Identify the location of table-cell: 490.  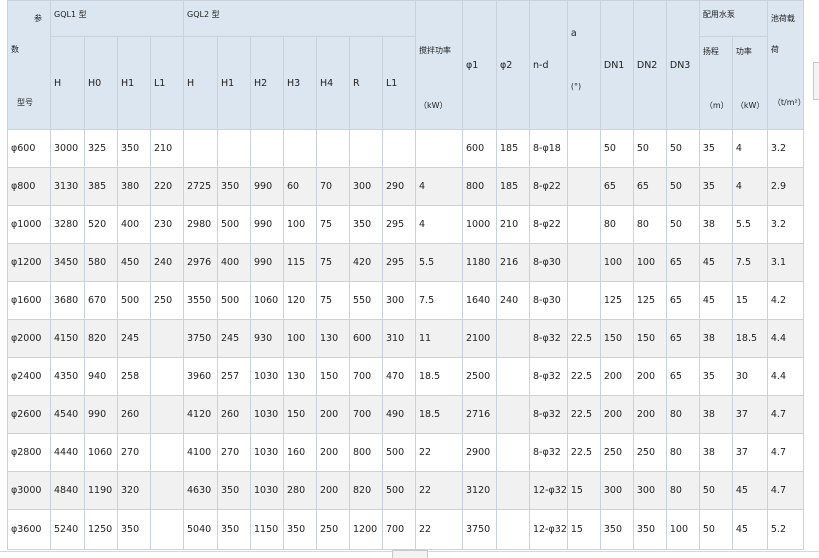
(399, 414).